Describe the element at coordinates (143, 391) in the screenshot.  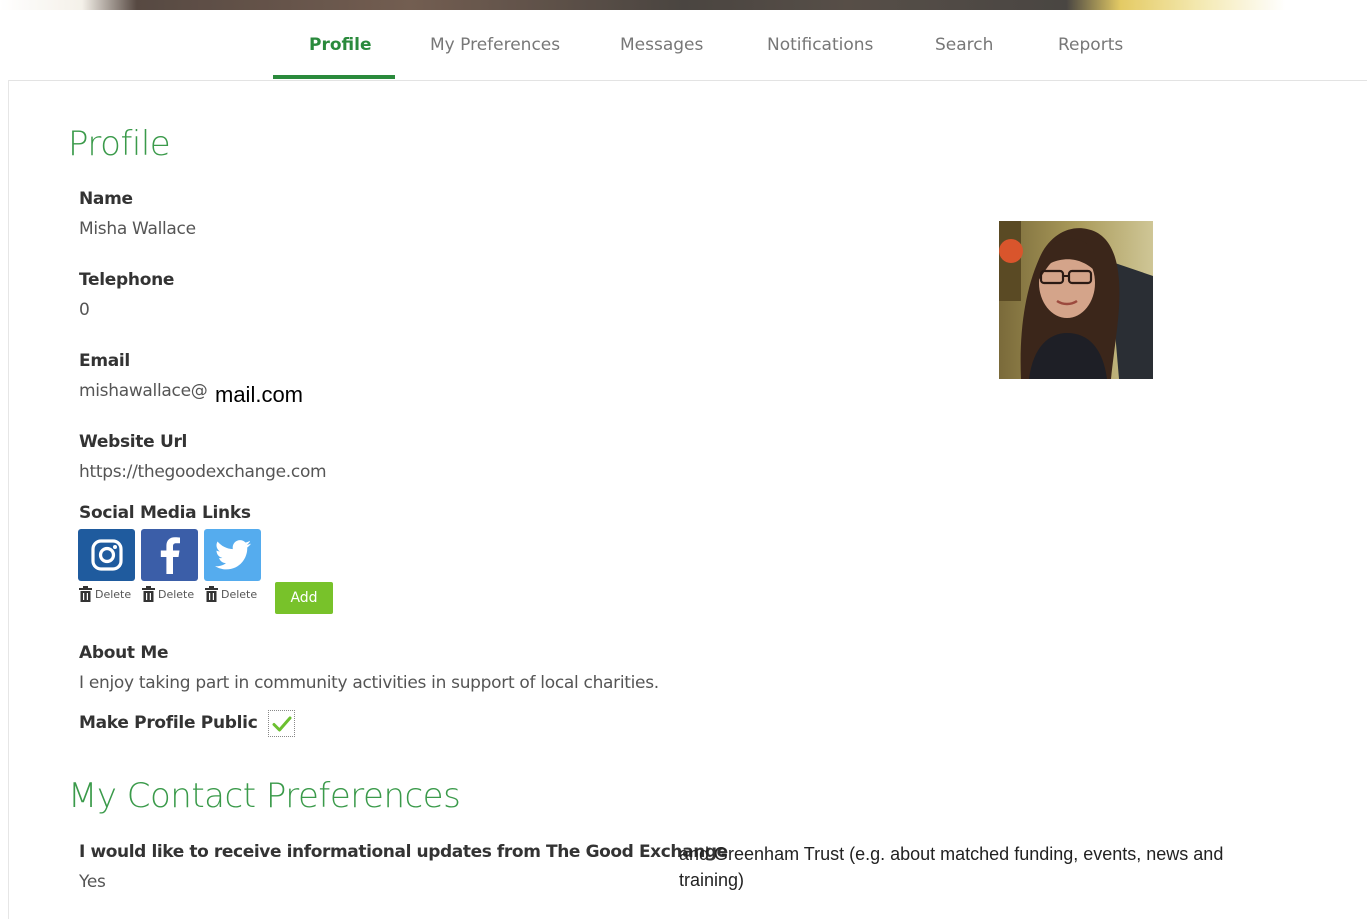
I see `email-value: mishawallace@` at that location.